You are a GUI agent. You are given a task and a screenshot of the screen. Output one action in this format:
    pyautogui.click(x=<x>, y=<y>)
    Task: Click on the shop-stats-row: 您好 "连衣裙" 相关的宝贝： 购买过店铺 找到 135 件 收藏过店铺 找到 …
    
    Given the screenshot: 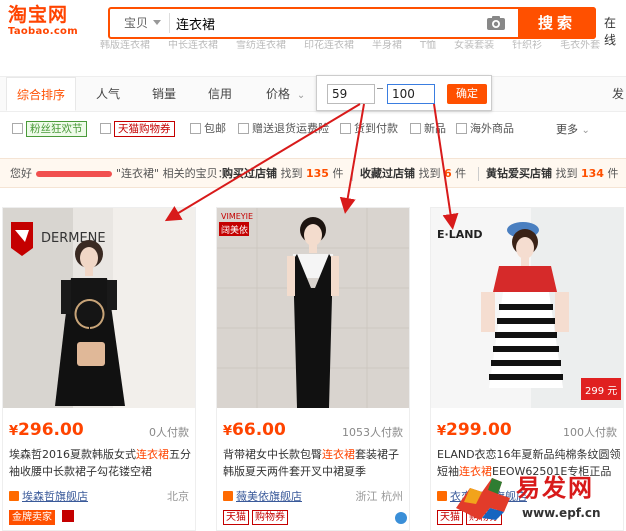 What is the action you would take?
    pyautogui.click(x=313, y=173)
    